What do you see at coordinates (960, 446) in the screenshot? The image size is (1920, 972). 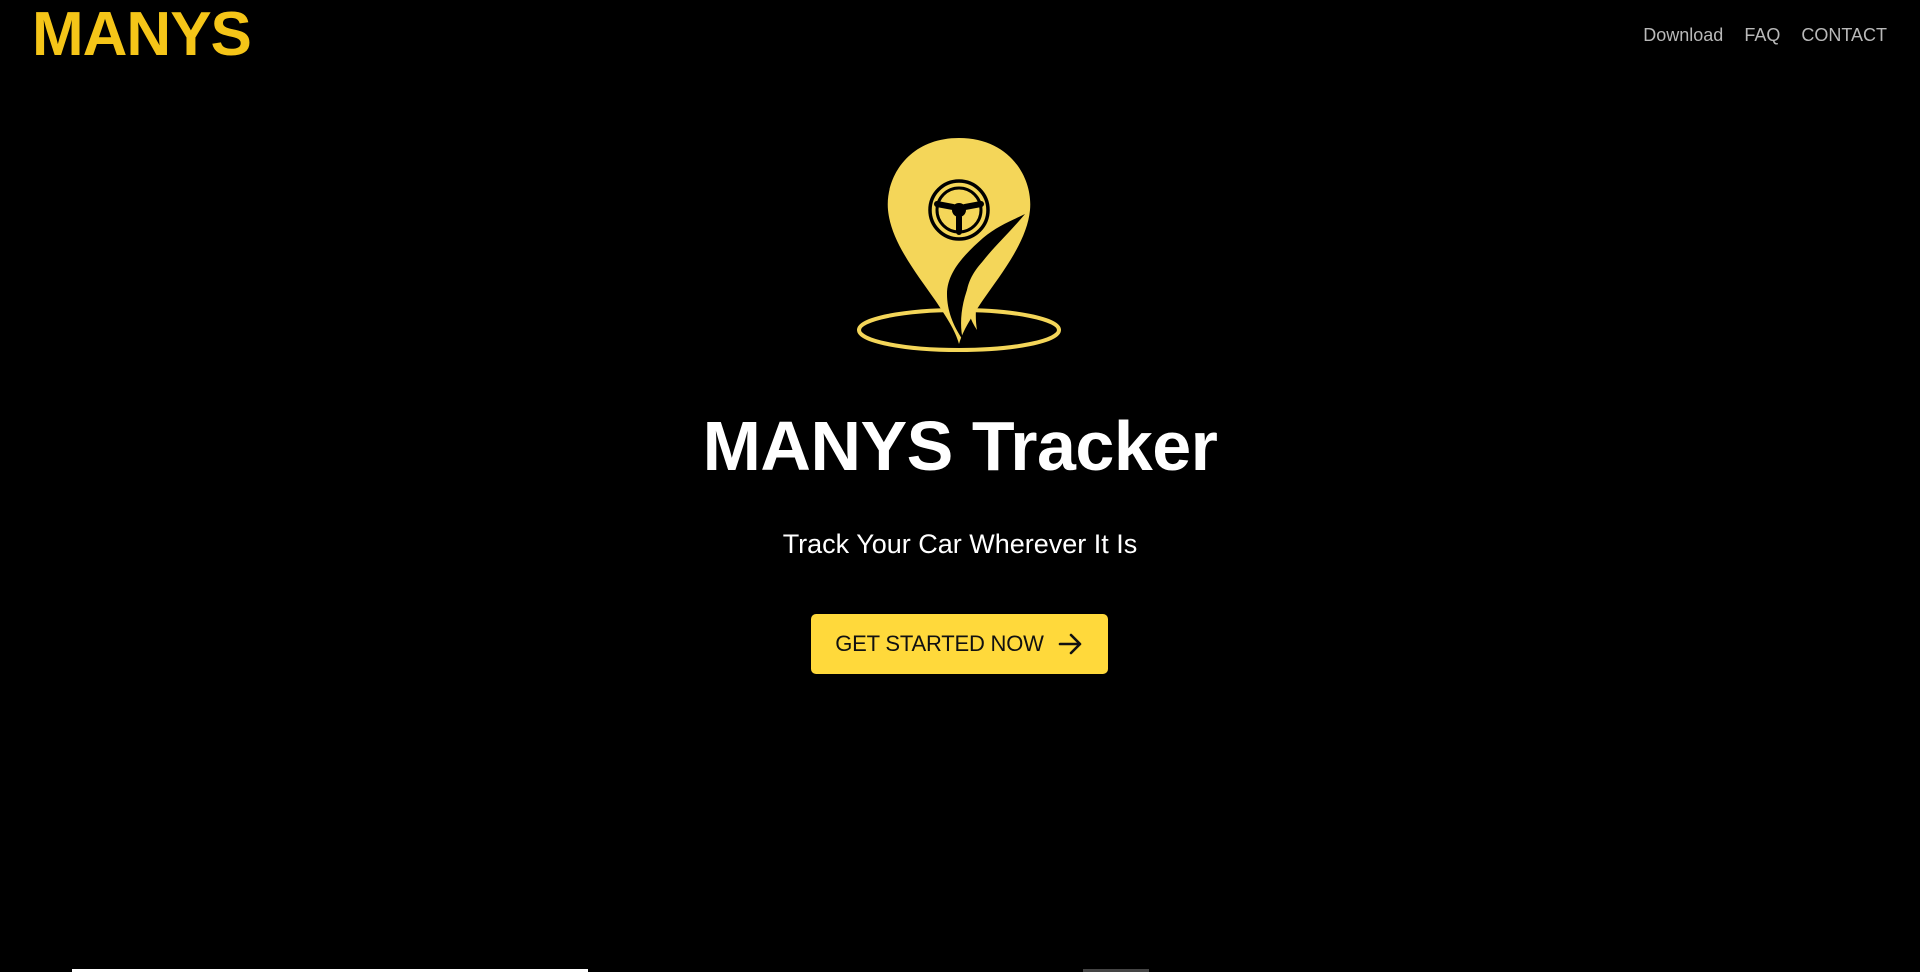 I see `hero-title: MANYS Tracker` at bounding box center [960, 446].